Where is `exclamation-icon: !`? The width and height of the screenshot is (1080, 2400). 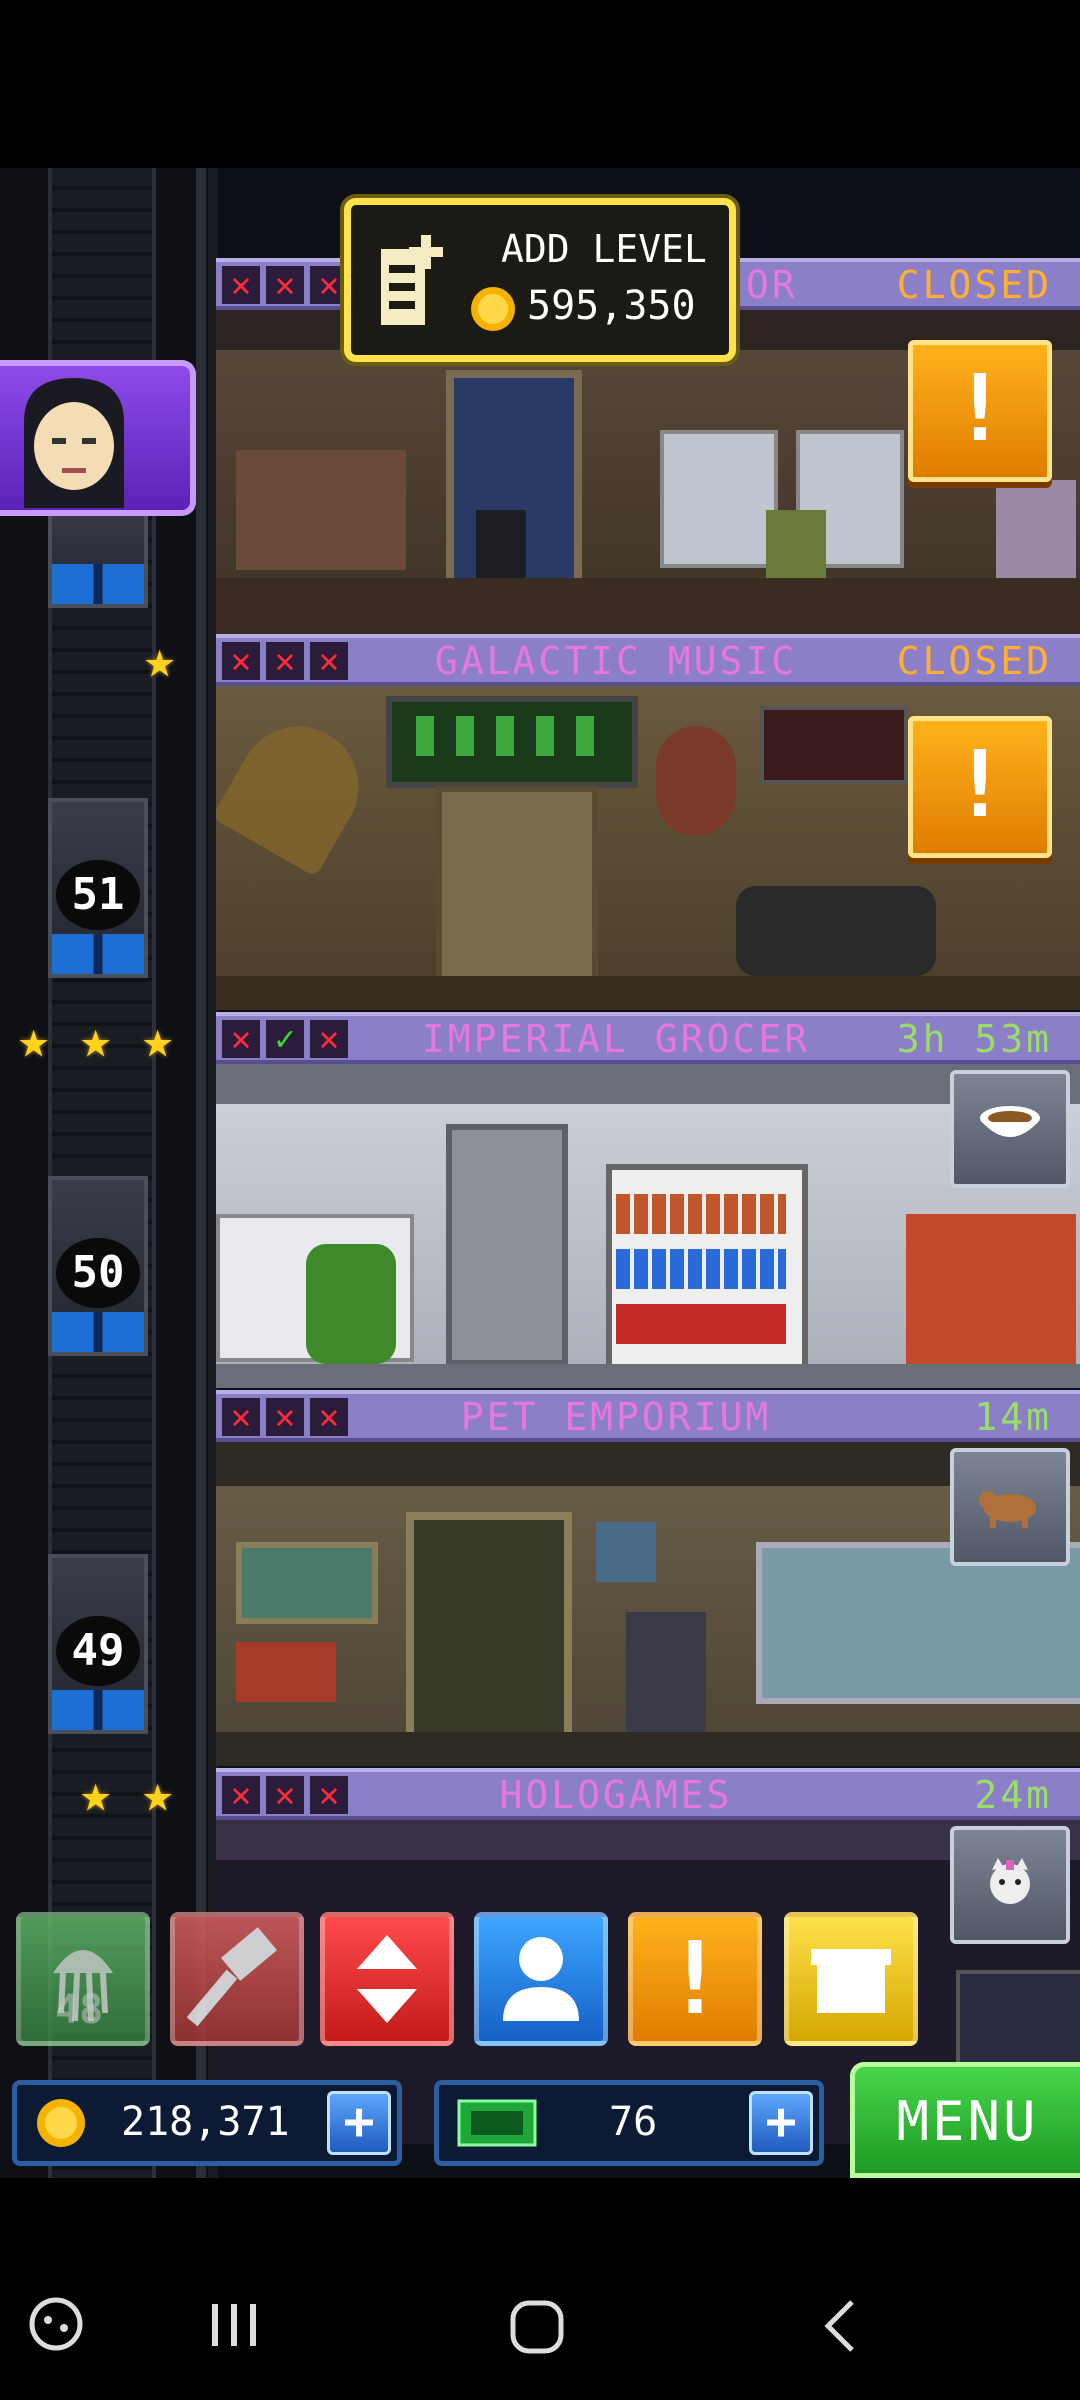
exclamation-icon: ! is located at coordinates (695, 1978).